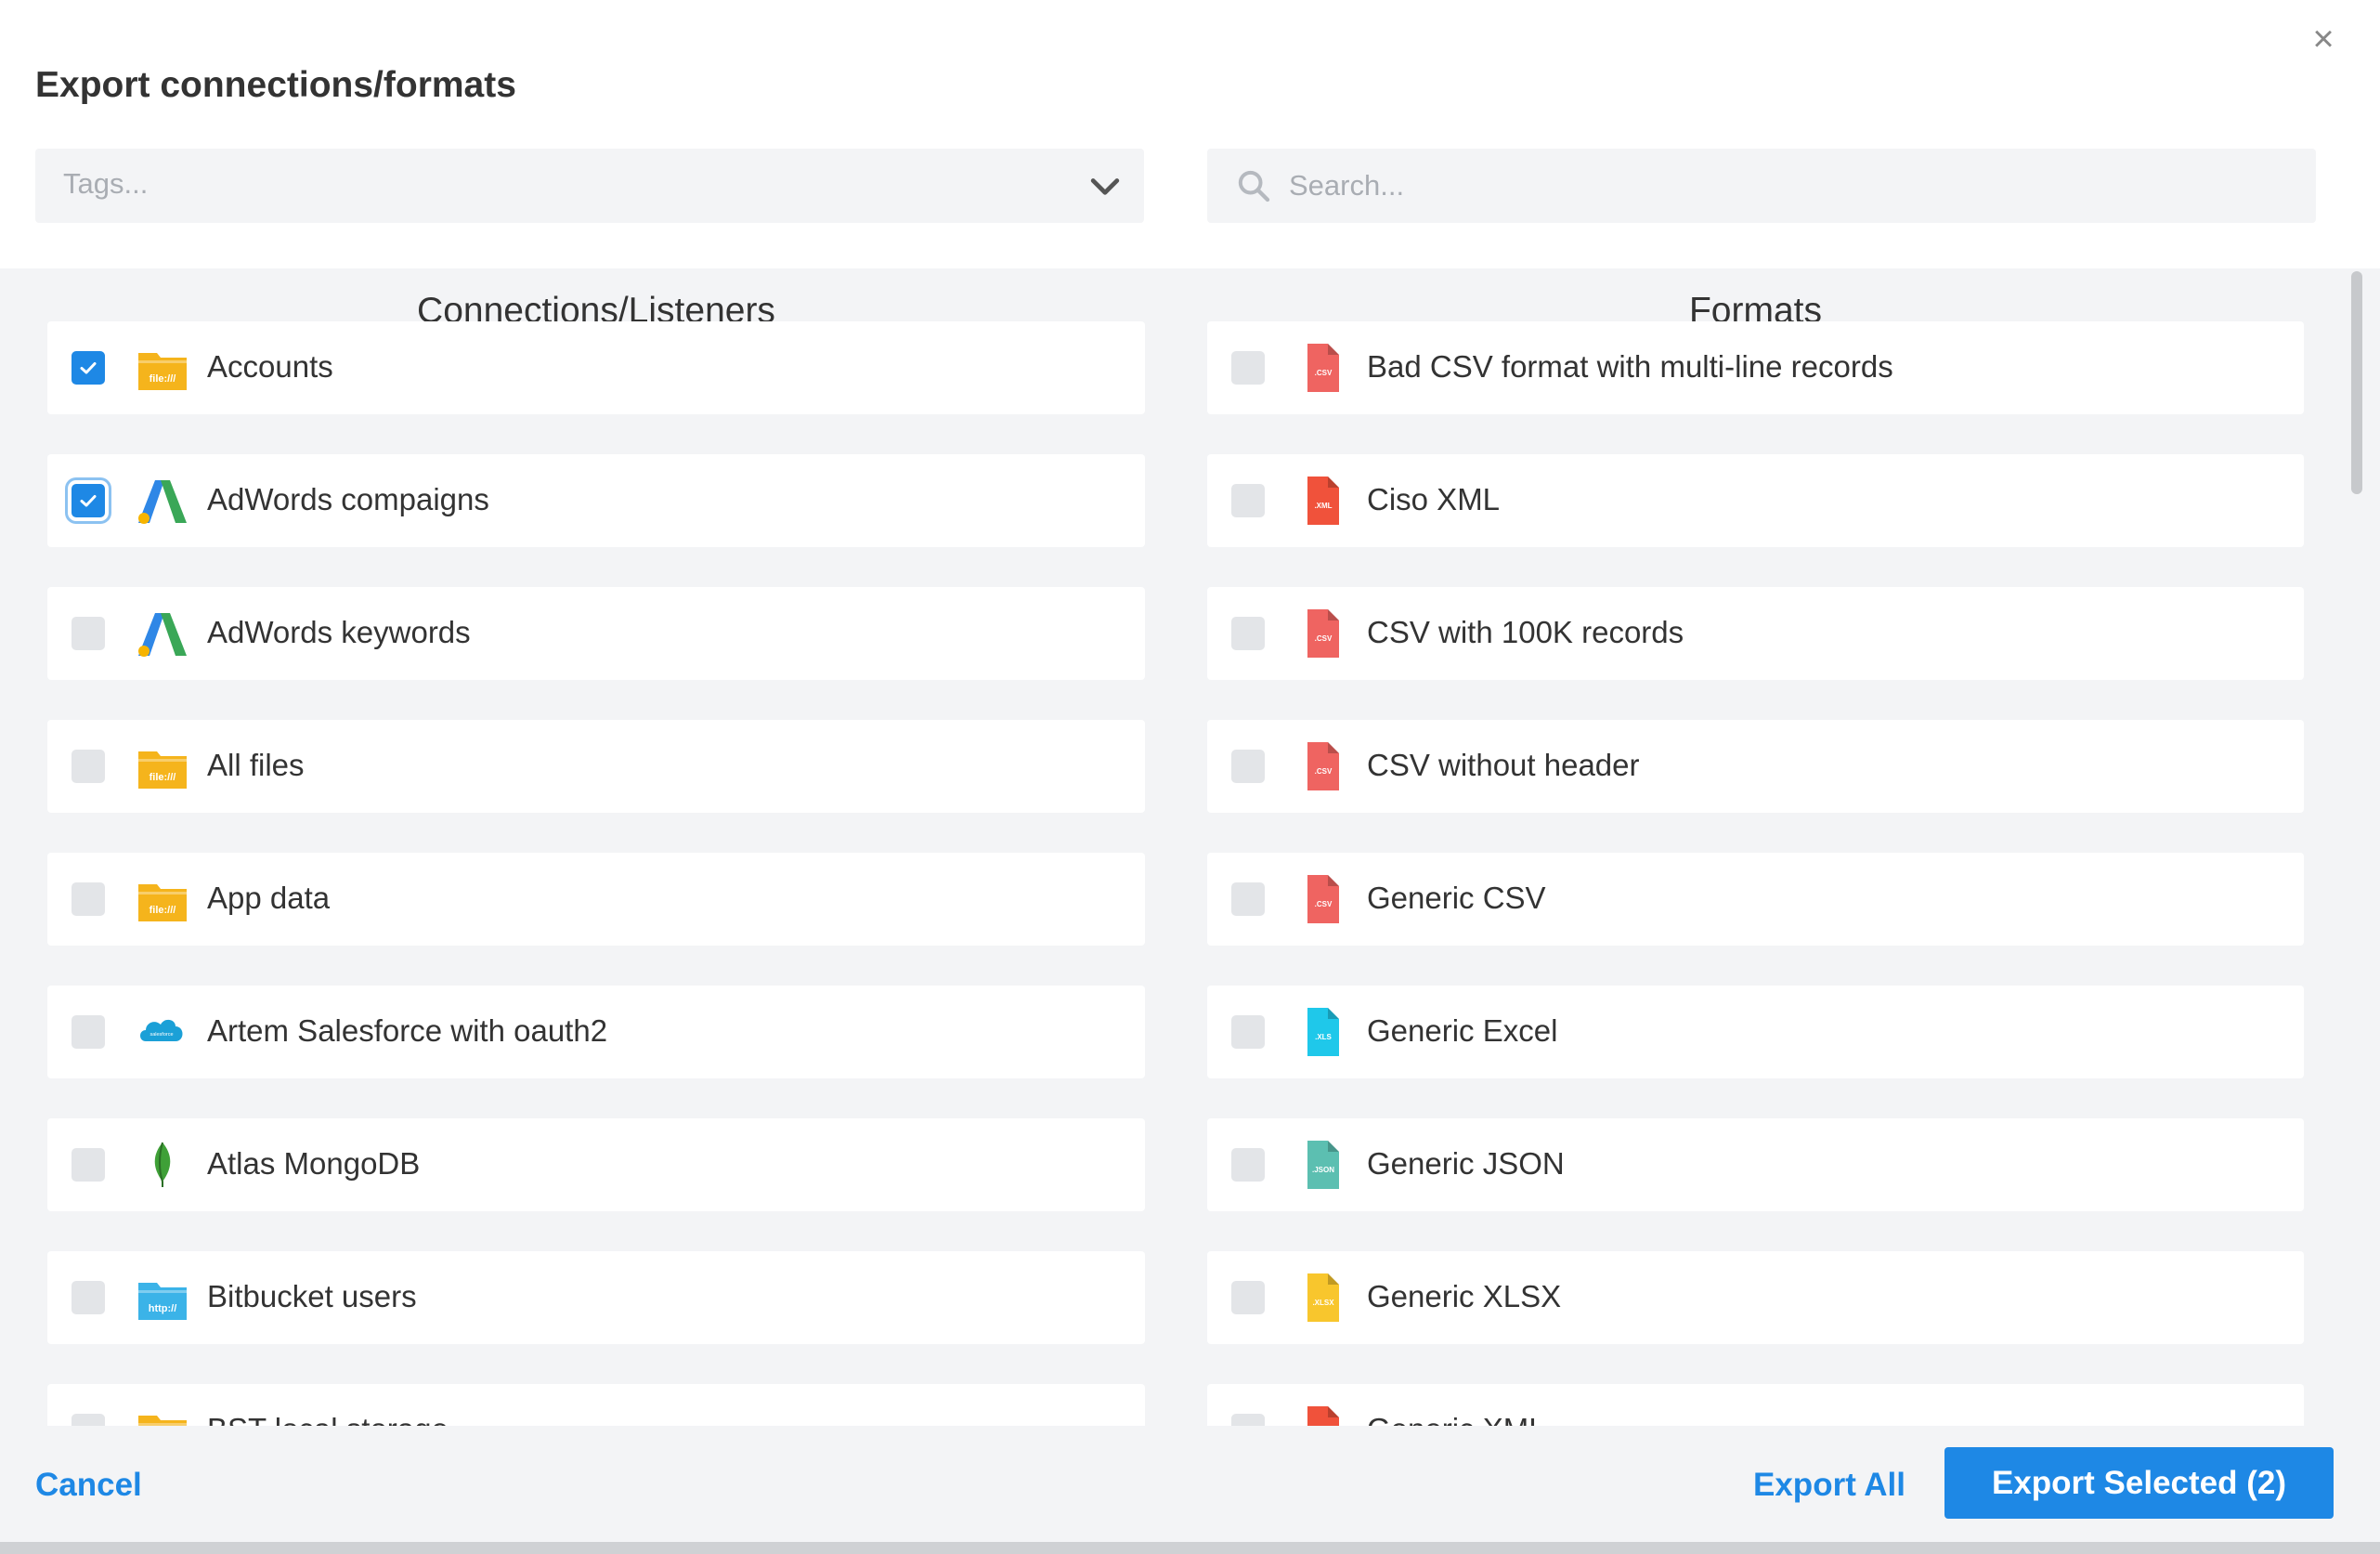 The image size is (2380, 1554). What do you see at coordinates (270, 366) in the screenshot?
I see `connection-label: Accounts` at bounding box center [270, 366].